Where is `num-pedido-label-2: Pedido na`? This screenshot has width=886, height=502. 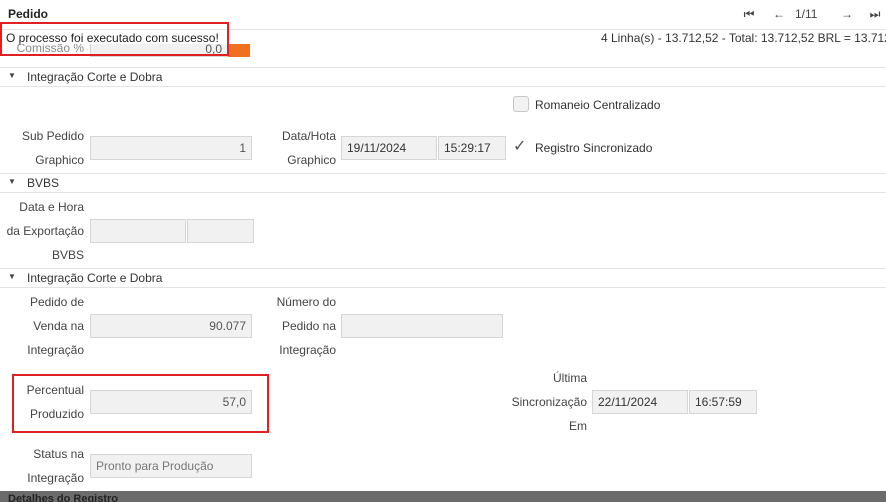
num-pedido-label-2: Pedido na is located at coordinates (308, 326).